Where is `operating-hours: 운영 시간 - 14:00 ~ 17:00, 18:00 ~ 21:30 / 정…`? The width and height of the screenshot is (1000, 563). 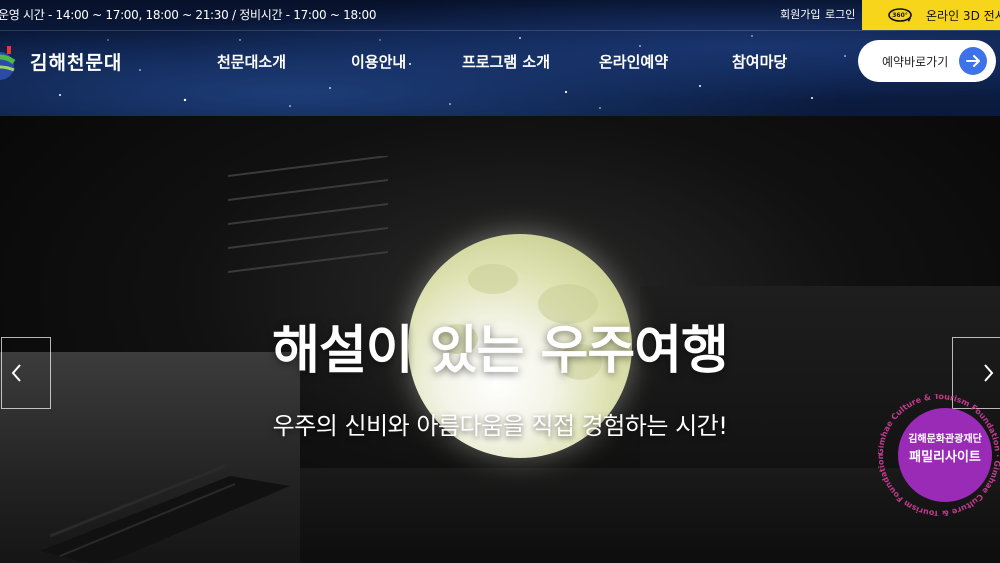 operating-hours: 운영 시간 - 14:00 ~ 17:00, 18:00 ~ 21:30 / 정… is located at coordinates (188, 15).